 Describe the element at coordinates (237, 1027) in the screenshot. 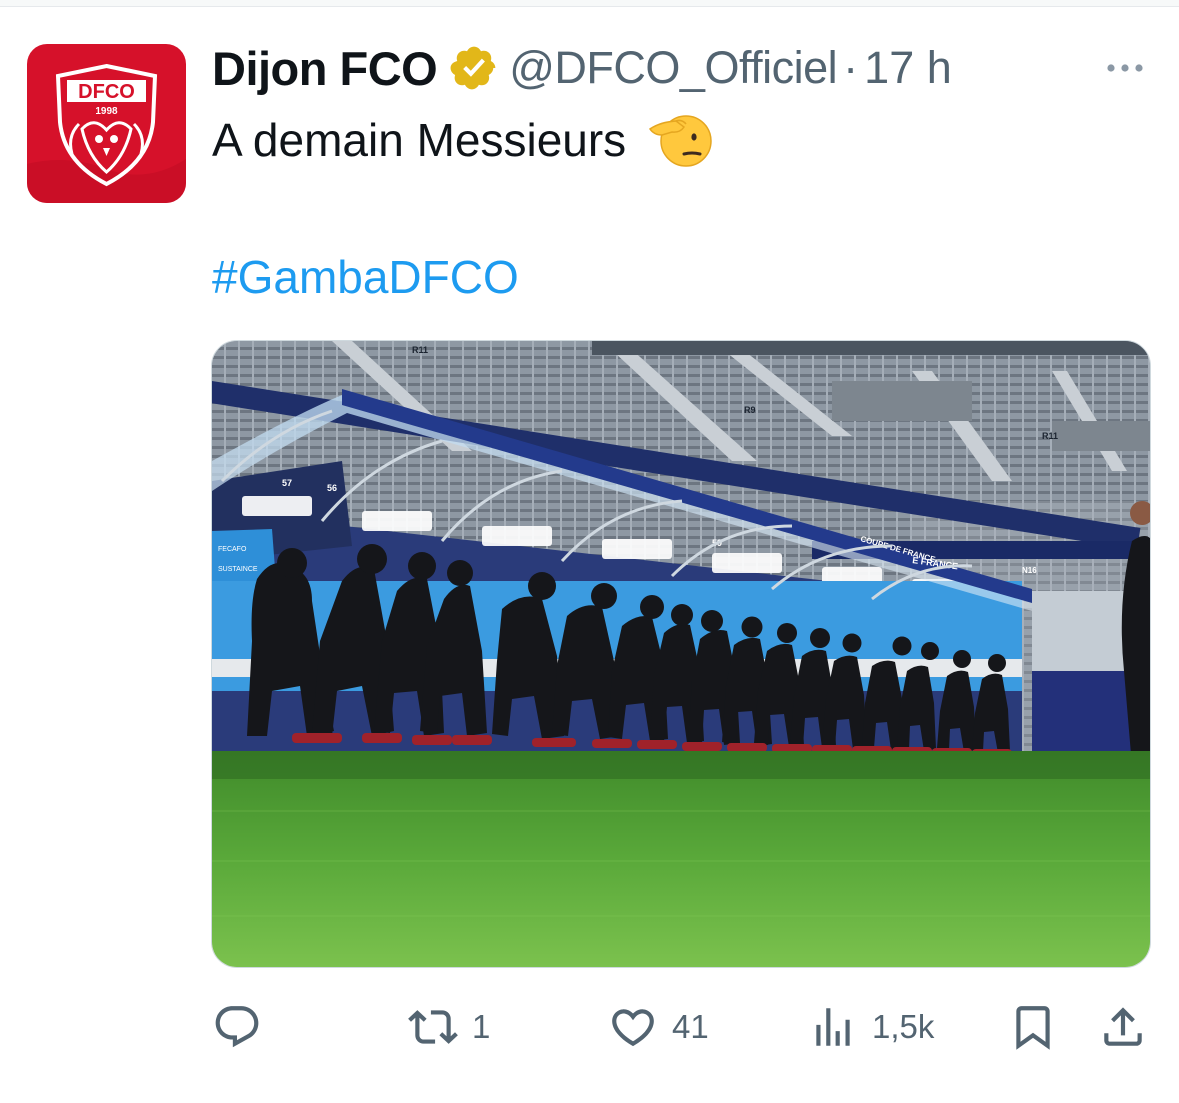

I see `reply-icon` at that location.